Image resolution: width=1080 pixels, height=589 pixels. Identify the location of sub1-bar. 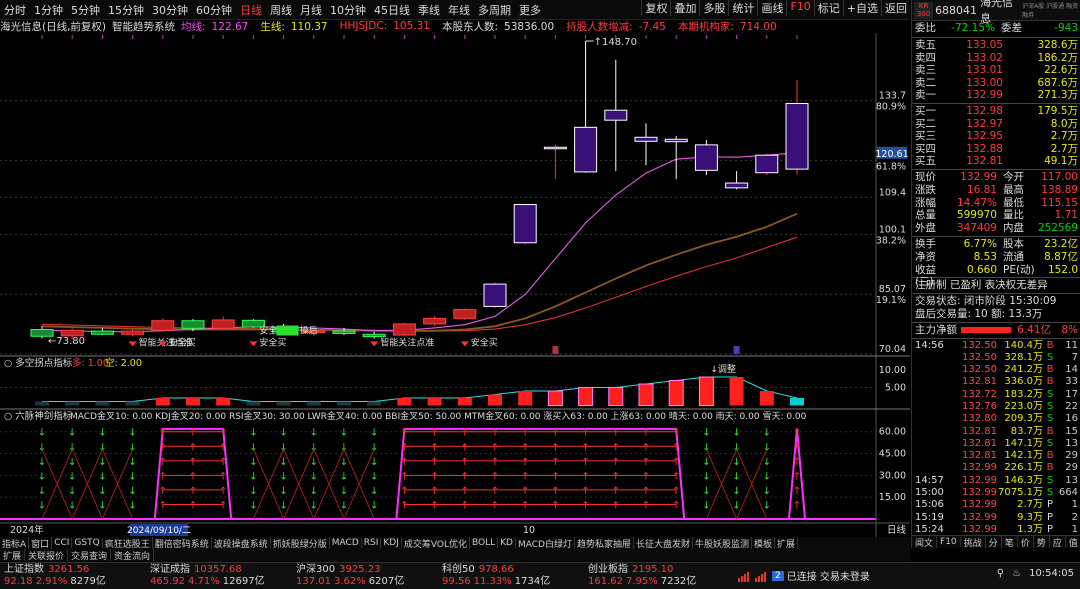
(42, 403).